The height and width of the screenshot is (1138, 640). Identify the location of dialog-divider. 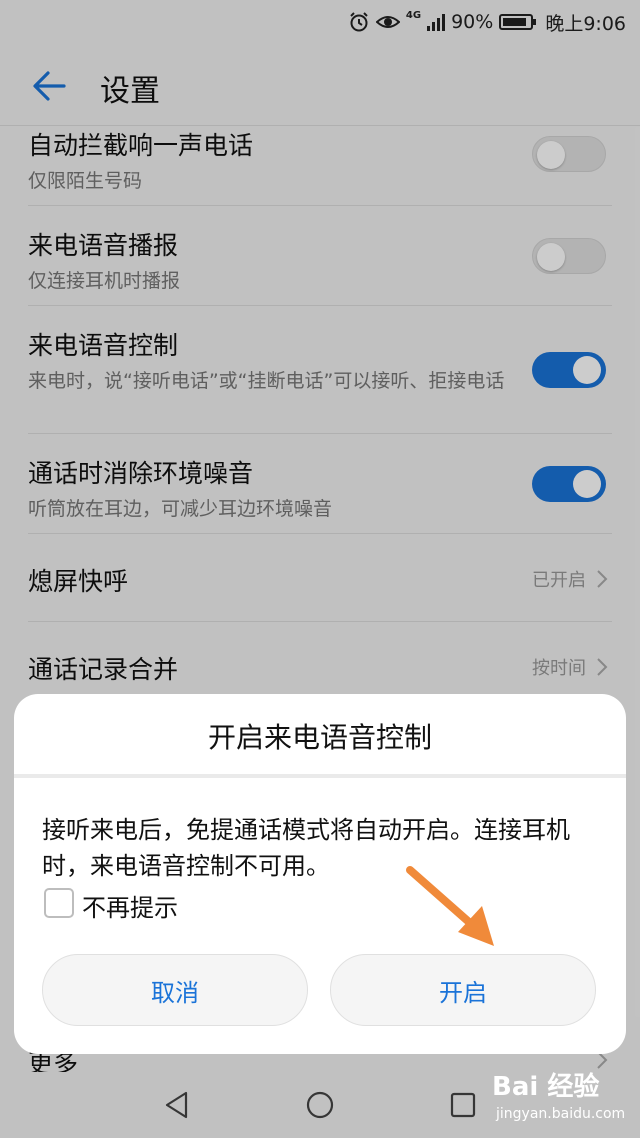
(320, 776).